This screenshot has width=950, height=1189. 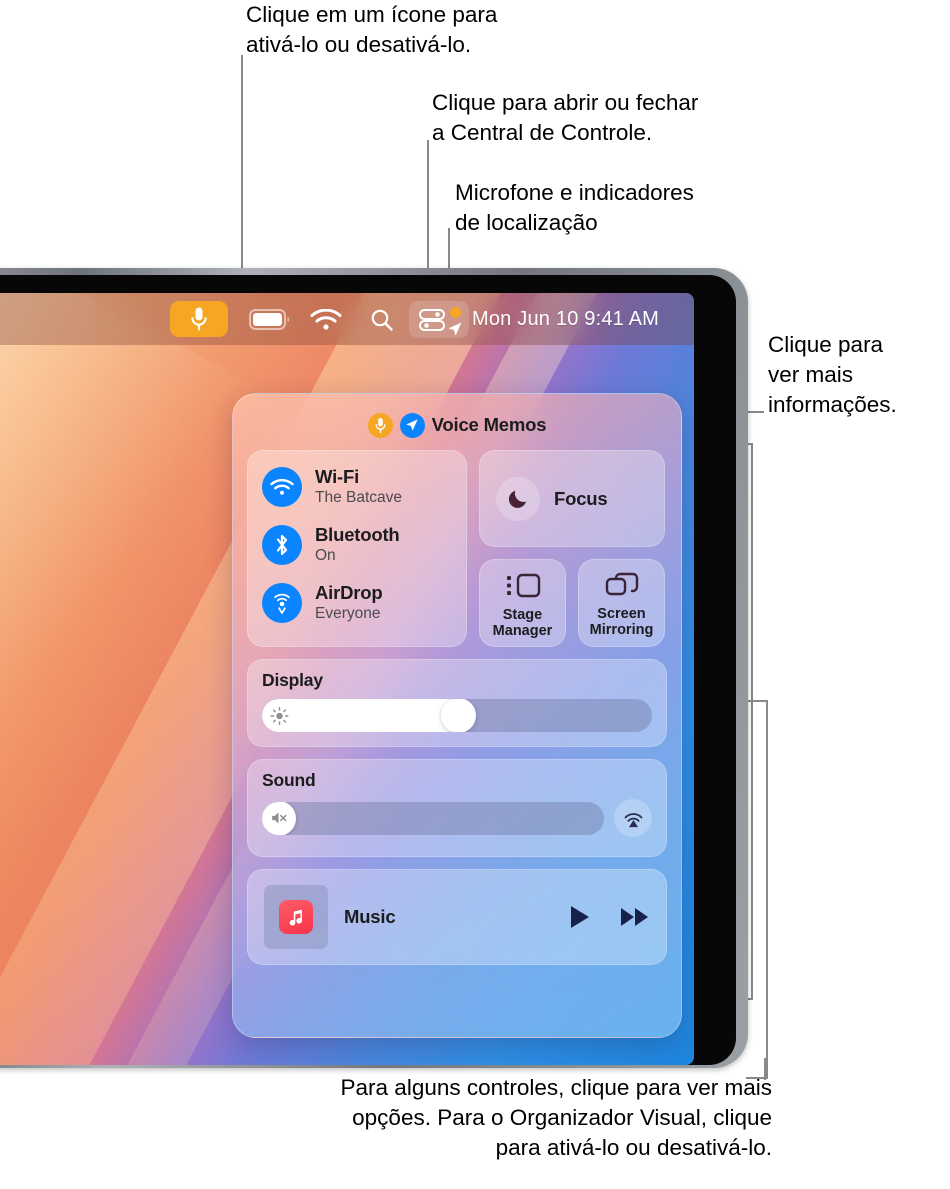 What do you see at coordinates (270, 319) in the screenshot?
I see `battery-icon` at bounding box center [270, 319].